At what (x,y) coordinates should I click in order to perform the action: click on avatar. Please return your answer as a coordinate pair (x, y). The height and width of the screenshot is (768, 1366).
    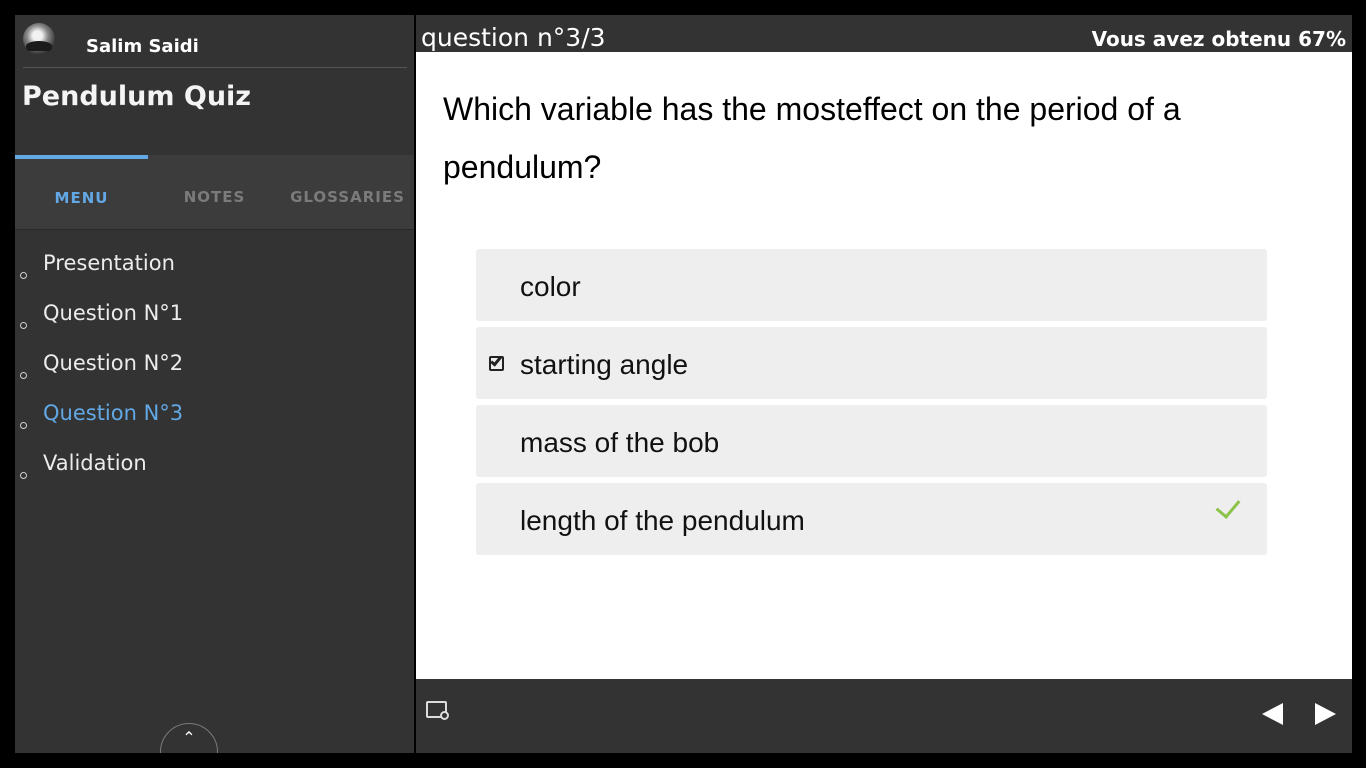
    Looking at the image, I should click on (39, 39).